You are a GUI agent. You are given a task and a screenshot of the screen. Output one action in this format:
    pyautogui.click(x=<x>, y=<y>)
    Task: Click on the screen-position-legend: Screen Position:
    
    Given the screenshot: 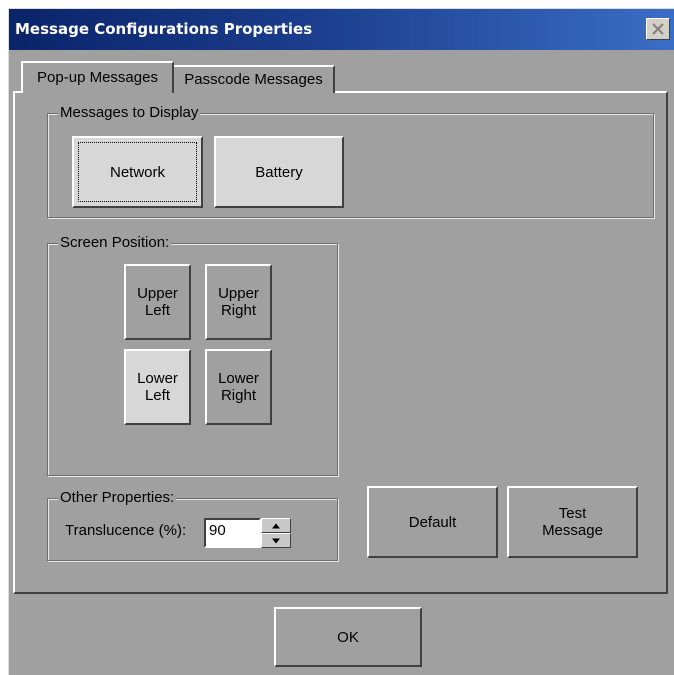 What is the action you would take?
    pyautogui.click(x=115, y=242)
    